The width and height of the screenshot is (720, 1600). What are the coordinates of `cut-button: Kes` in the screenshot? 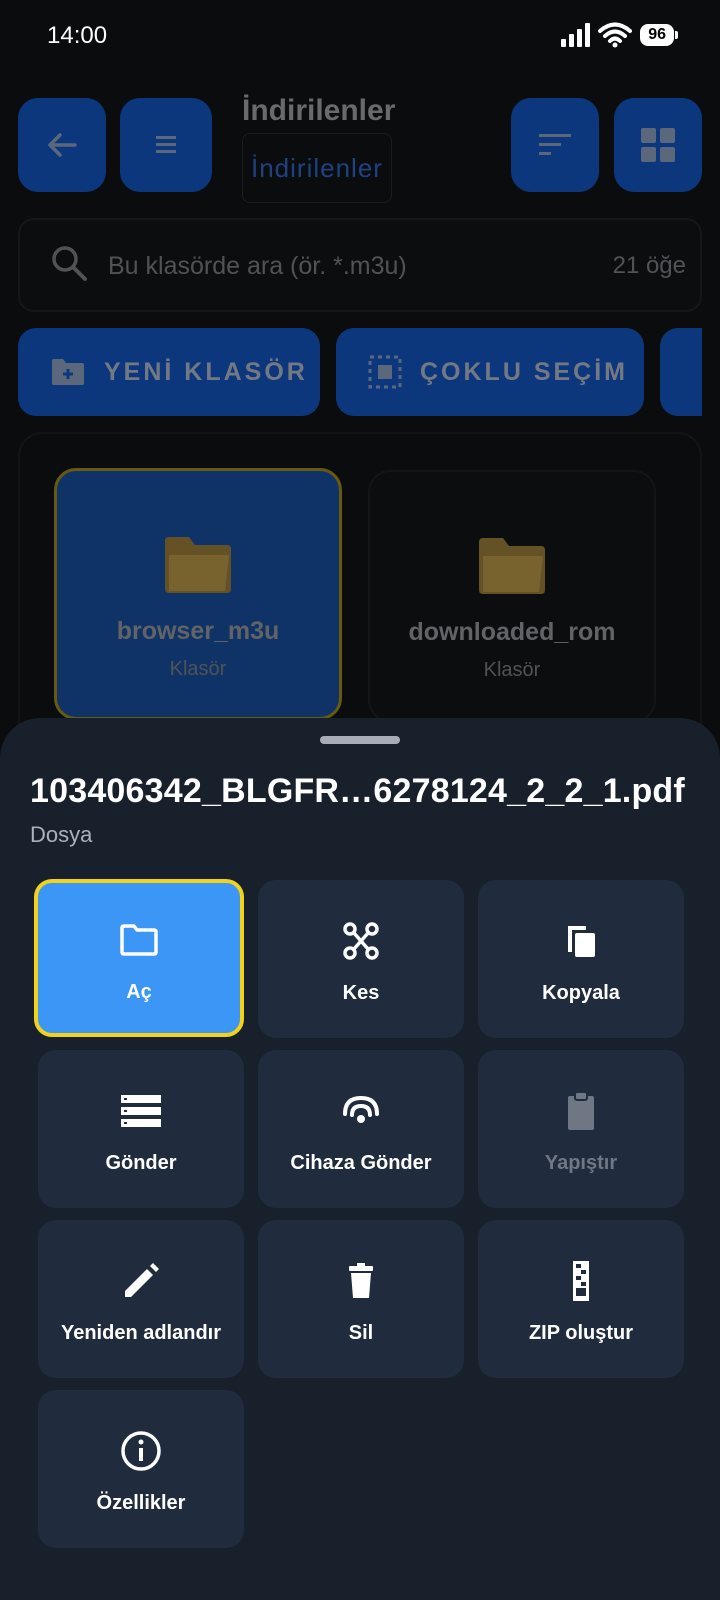 It's located at (361, 959).